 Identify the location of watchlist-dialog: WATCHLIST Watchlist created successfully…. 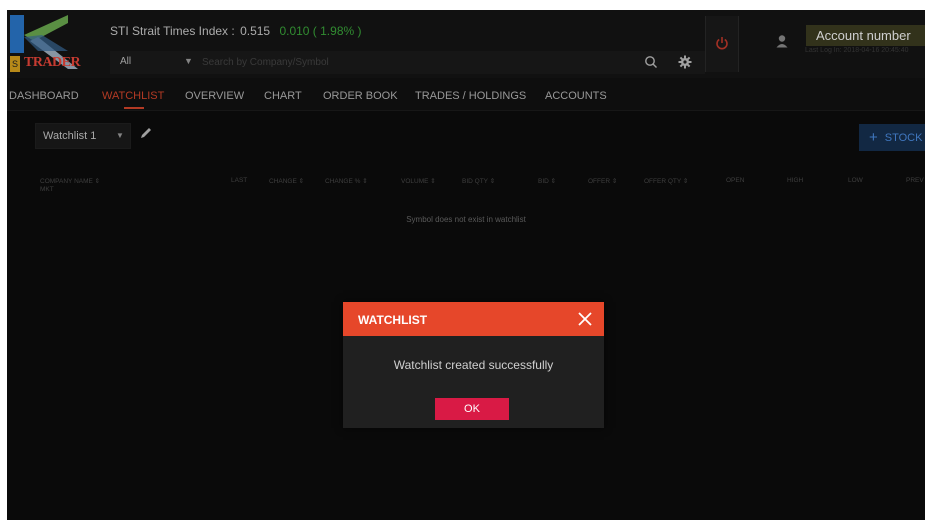
(473, 365).